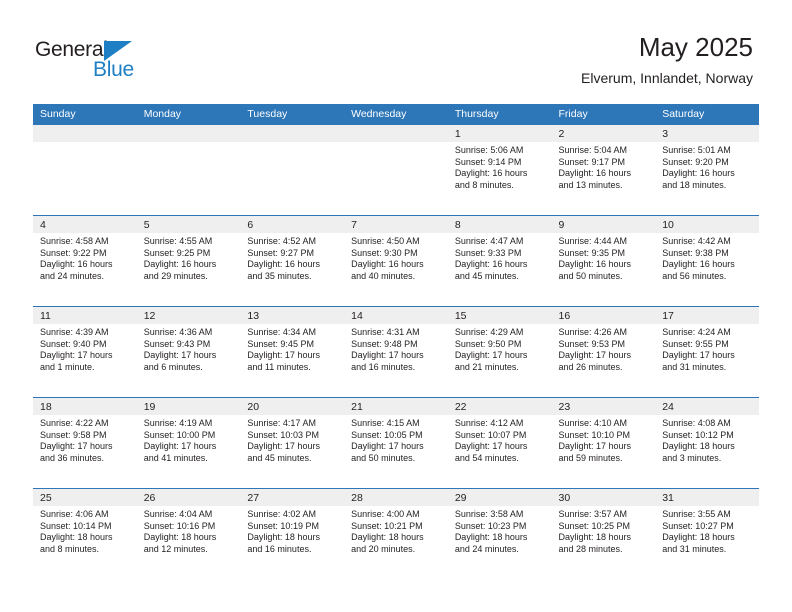 Image resolution: width=792 pixels, height=612 pixels. Describe the element at coordinates (113, 69) in the screenshot. I see `logo-text-blue: Blue` at that location.